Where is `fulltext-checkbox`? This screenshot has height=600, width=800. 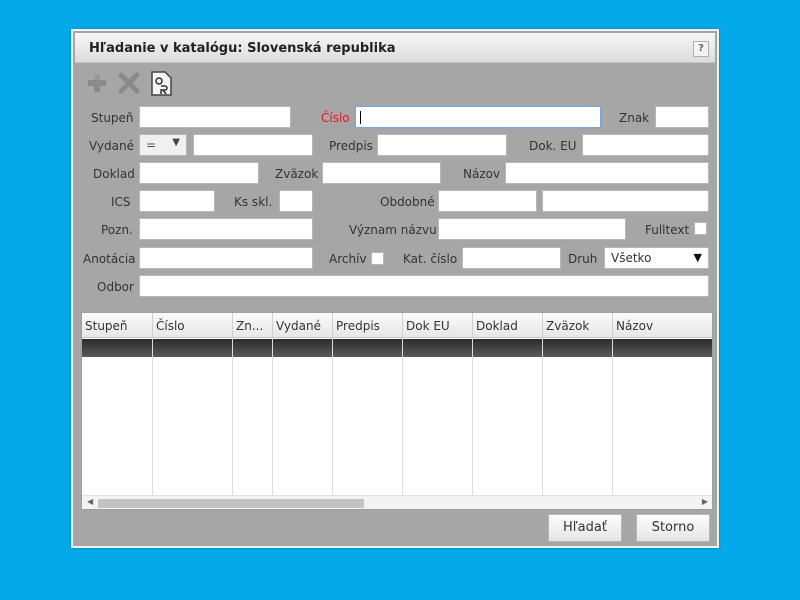 fulltext-checkbox is located at coordinates (700, 228).